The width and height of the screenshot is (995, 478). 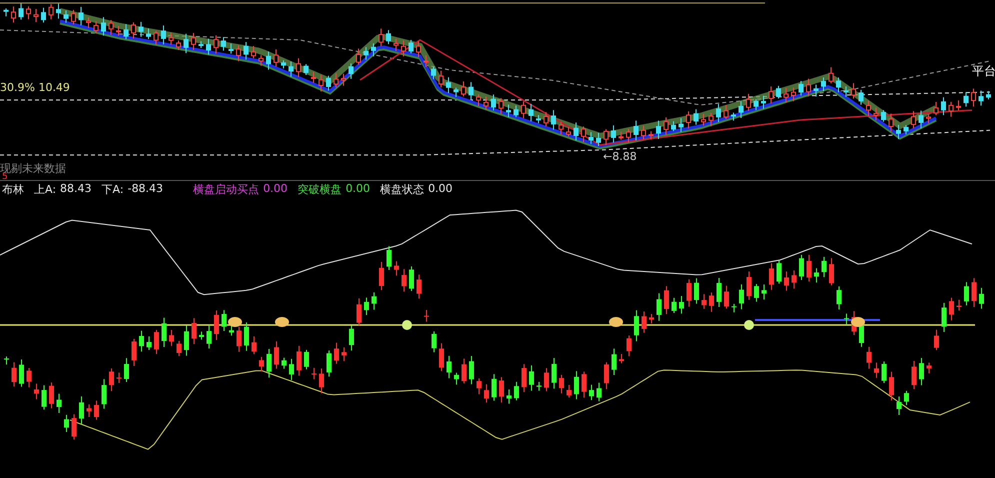 I want to click on indicator-title: 布林, so click(x=13, y=189).